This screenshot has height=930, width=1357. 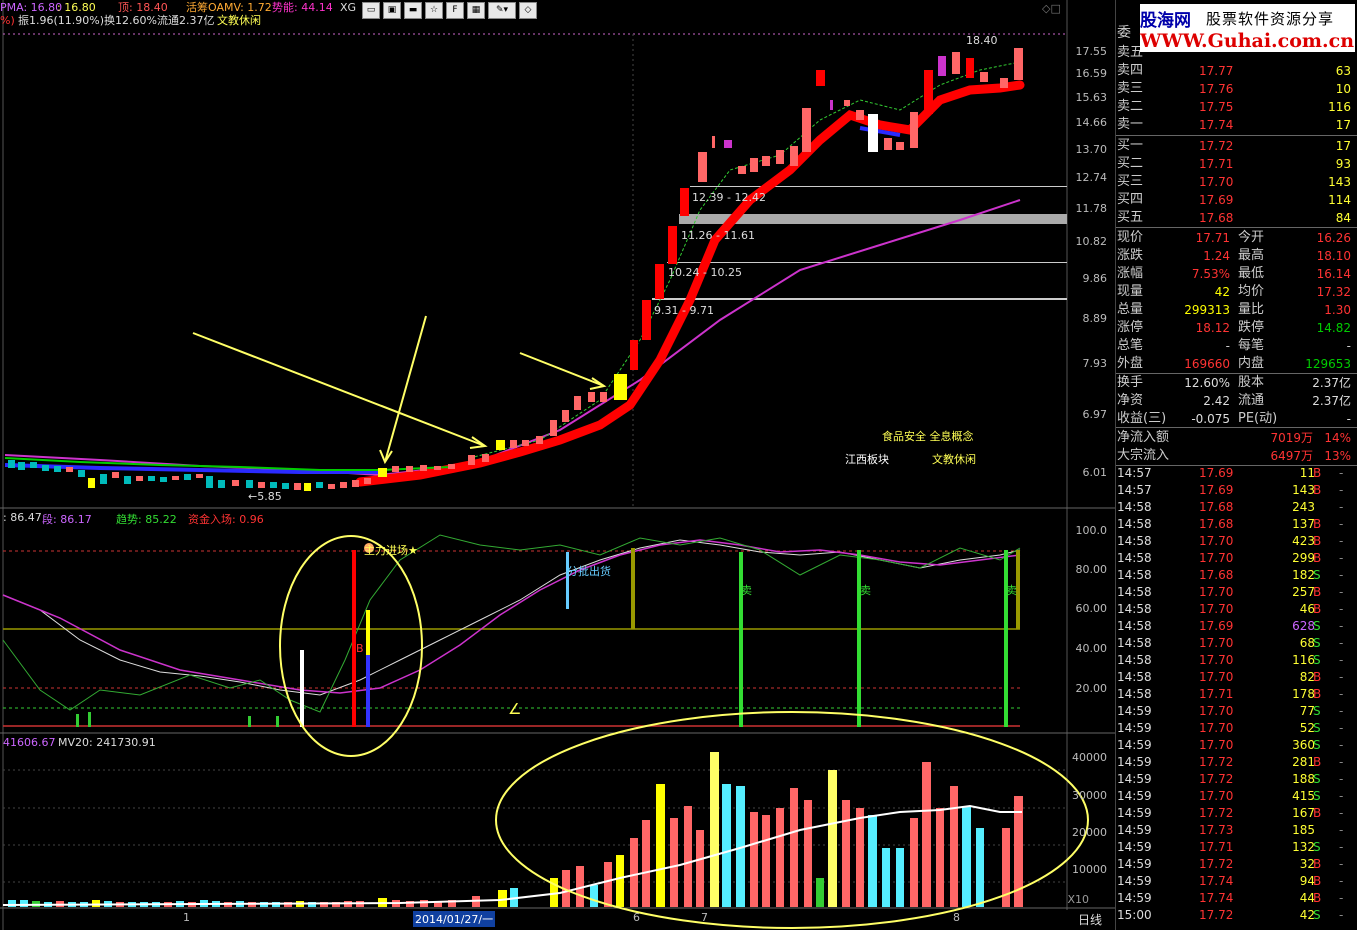 What do you see at coordinates (1251, 273) in the screenshot?
I see `stat-label: 最低` at bounding box center [1251, 273].